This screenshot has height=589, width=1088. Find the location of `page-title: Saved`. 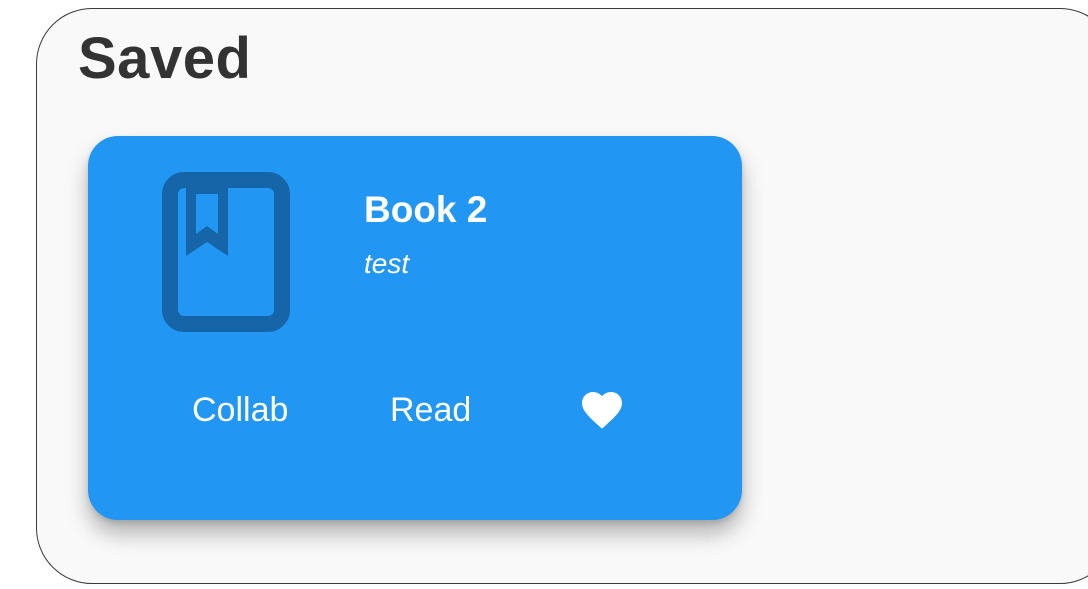

page-title: Saved is located at coordinates (165, 58).